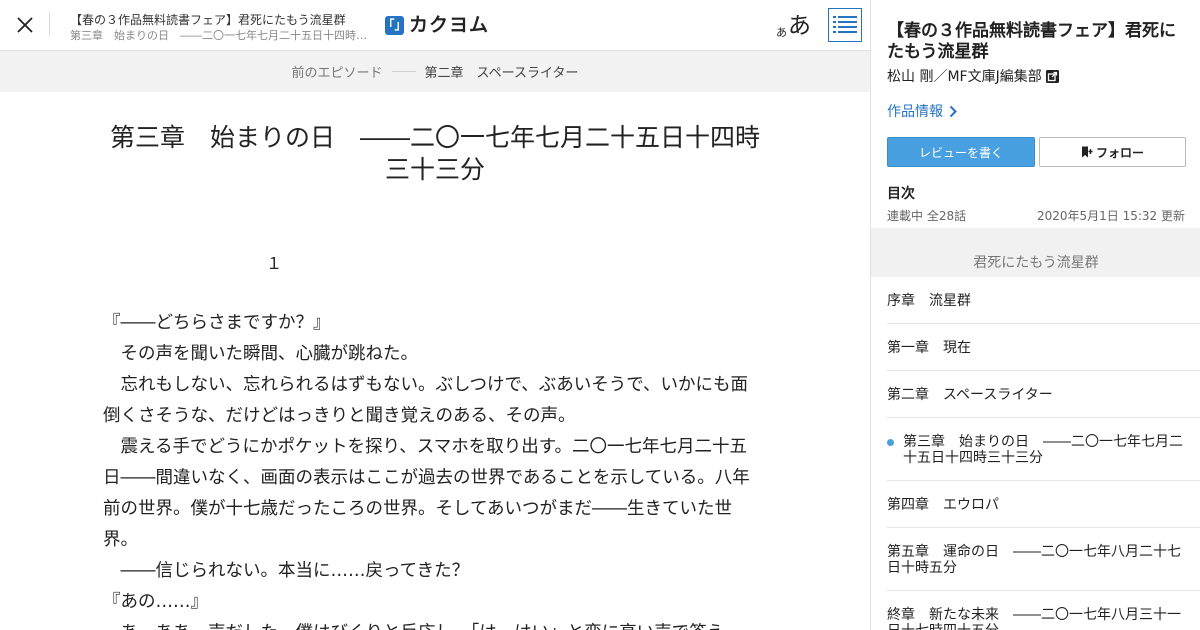  What do you see at coordinates (1052, 76) in the screenshot?
I see `external-link-icon` at bounding box center [1052, 76].